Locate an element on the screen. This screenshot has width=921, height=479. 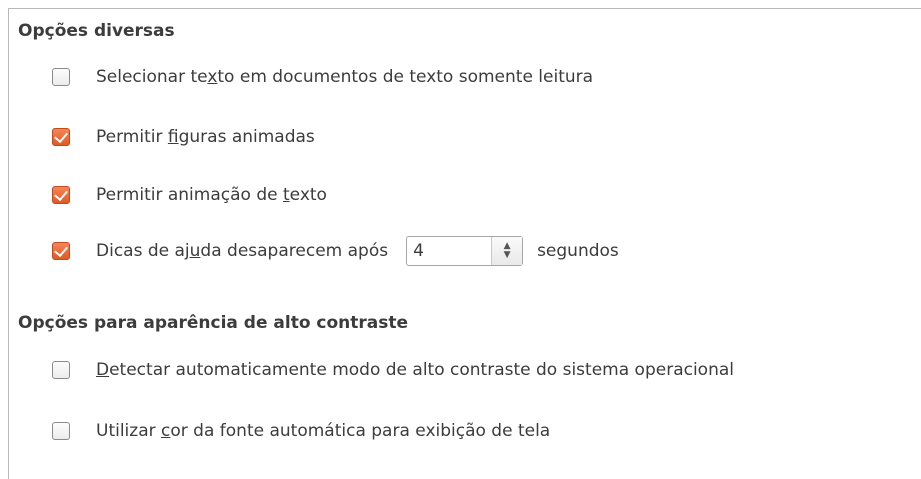
detect-high-contrast-checkbox is located at coordinates (61, 370).